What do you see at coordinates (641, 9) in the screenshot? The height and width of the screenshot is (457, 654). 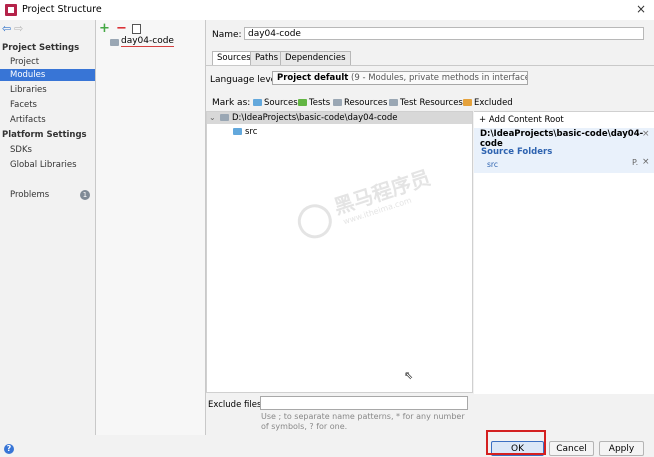 I see `close-window-button: ×` at bounding box center [641, 9].